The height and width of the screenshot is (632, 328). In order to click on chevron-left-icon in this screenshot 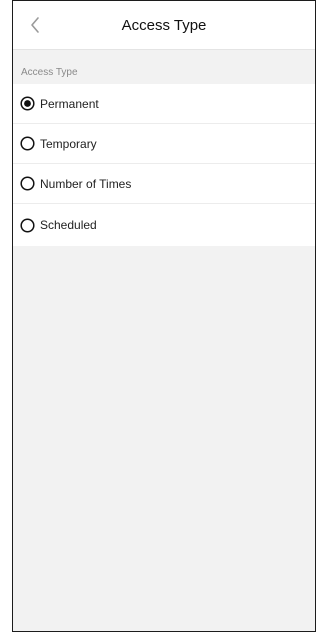, I will do `click(35, 25)`.